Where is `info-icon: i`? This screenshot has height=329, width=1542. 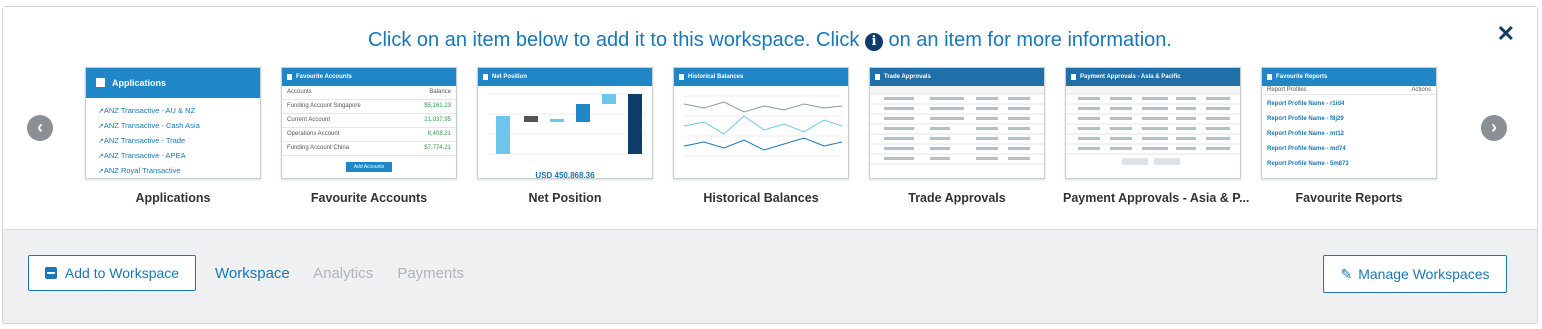
info-icon: i is located at coordinates (873, 42).